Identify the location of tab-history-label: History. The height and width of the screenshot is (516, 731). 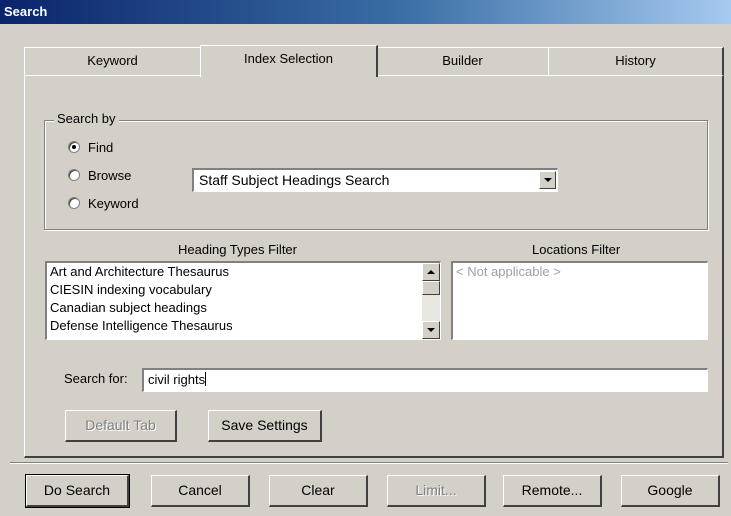
(635, 60).